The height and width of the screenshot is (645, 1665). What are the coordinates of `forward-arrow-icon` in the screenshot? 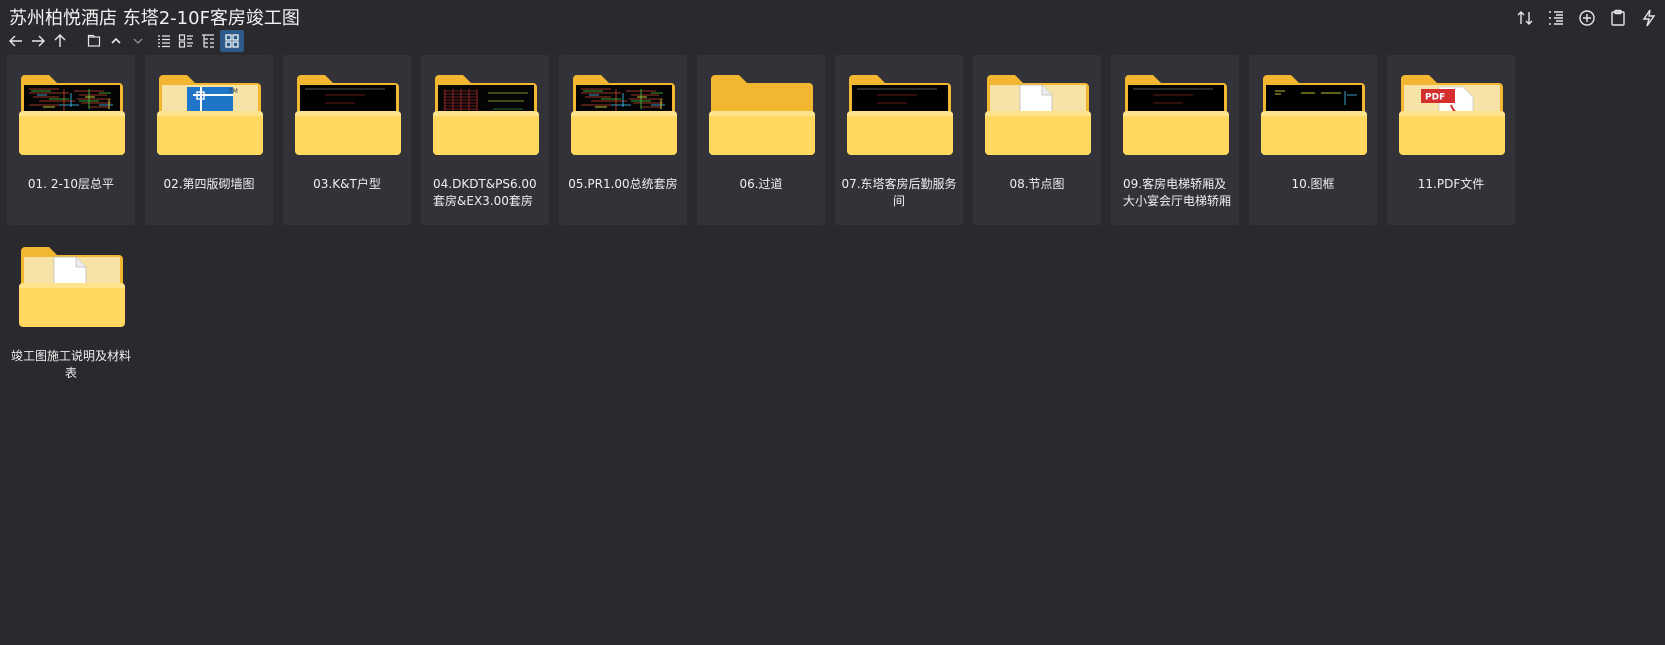 It's located at (38, 41).